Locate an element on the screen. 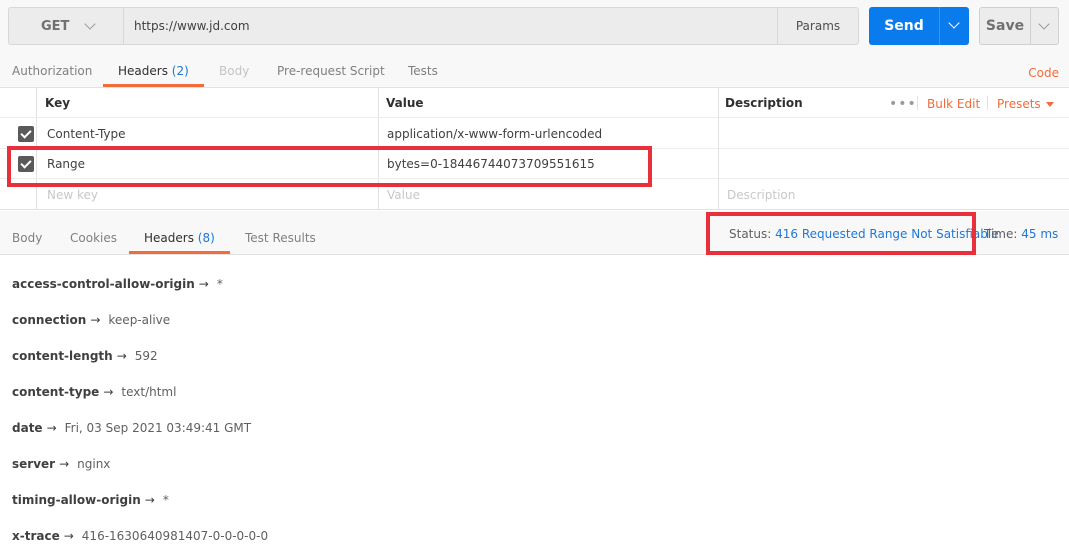 This screenshot has width=1069, height=552. response-header-key: timing-allow-origin is located at coordinates (76, 500).